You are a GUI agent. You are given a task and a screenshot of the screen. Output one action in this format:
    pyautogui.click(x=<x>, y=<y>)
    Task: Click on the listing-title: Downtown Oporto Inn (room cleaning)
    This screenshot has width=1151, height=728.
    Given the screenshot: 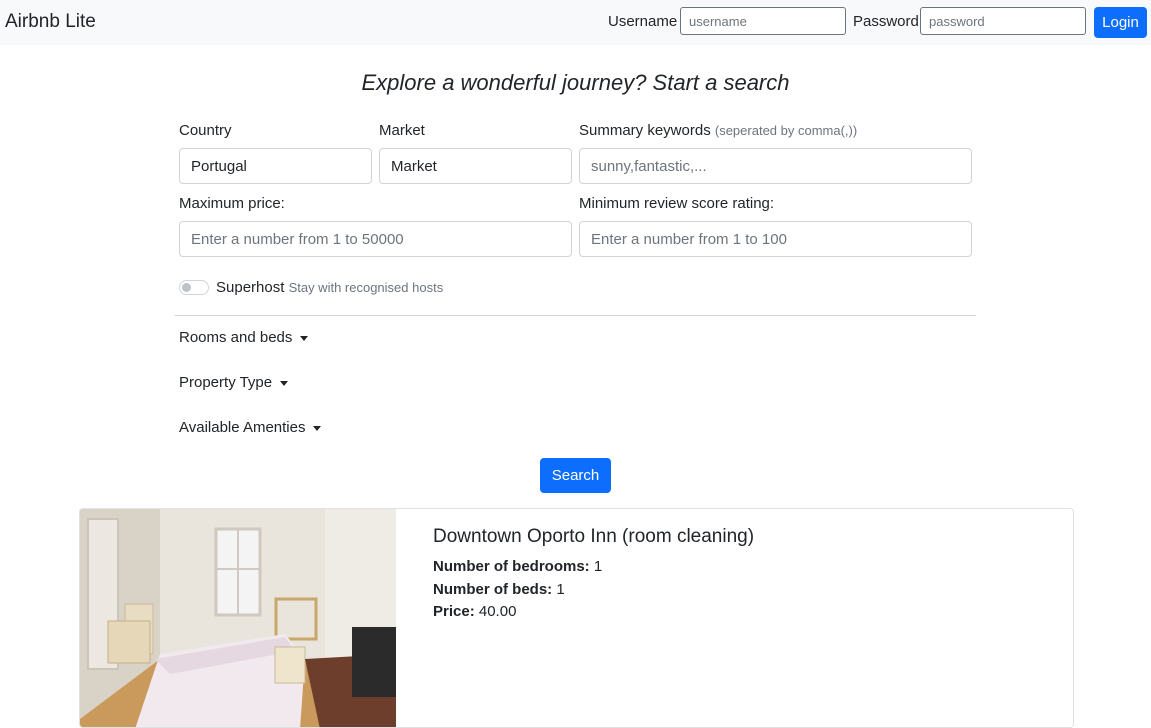 What is the action you would take?
    pyautogui.click(x=593, y=537)
    